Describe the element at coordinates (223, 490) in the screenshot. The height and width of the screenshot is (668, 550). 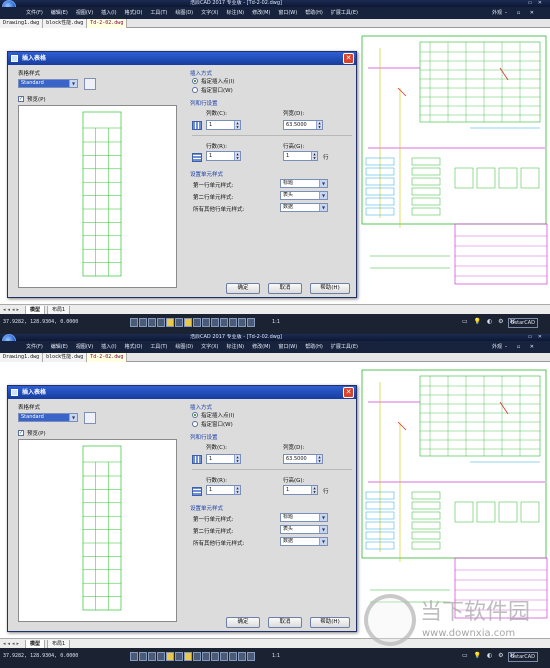
I see `rows-input: 1 ▲ ▼` at that location.